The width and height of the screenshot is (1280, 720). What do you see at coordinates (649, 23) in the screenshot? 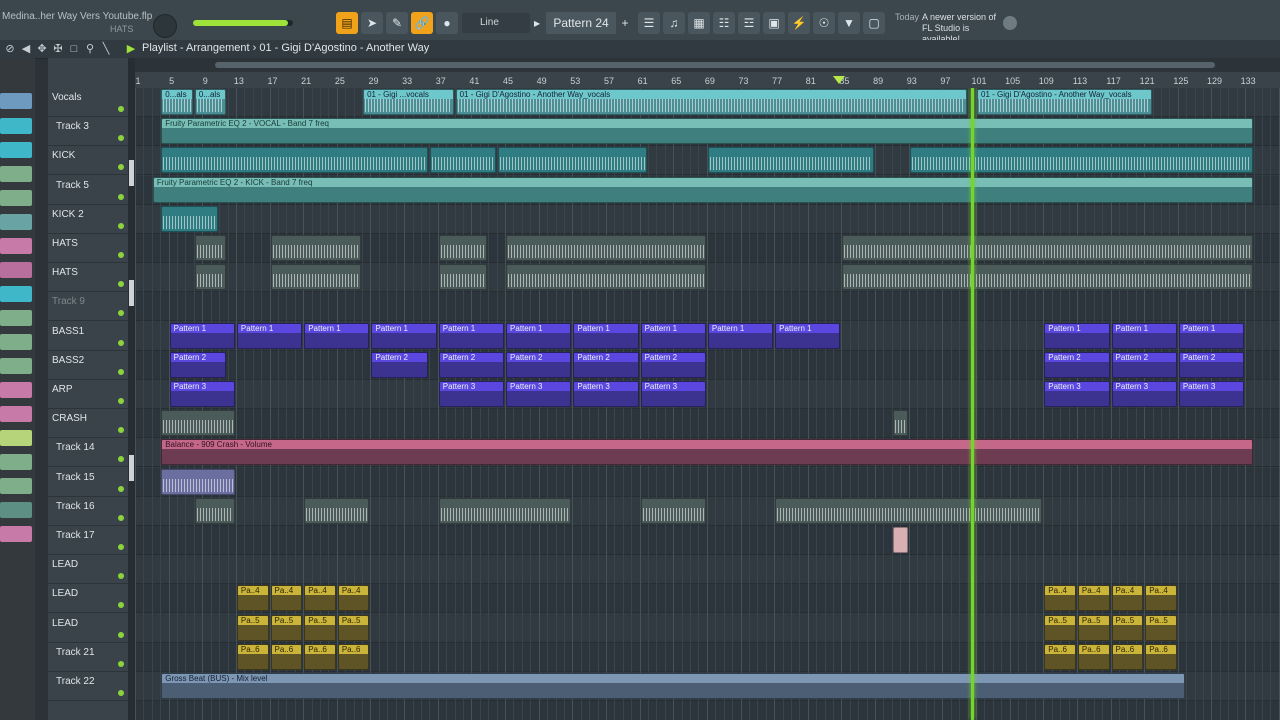
I see `playlist-icon: ☰` at bounding box center [649, 23].